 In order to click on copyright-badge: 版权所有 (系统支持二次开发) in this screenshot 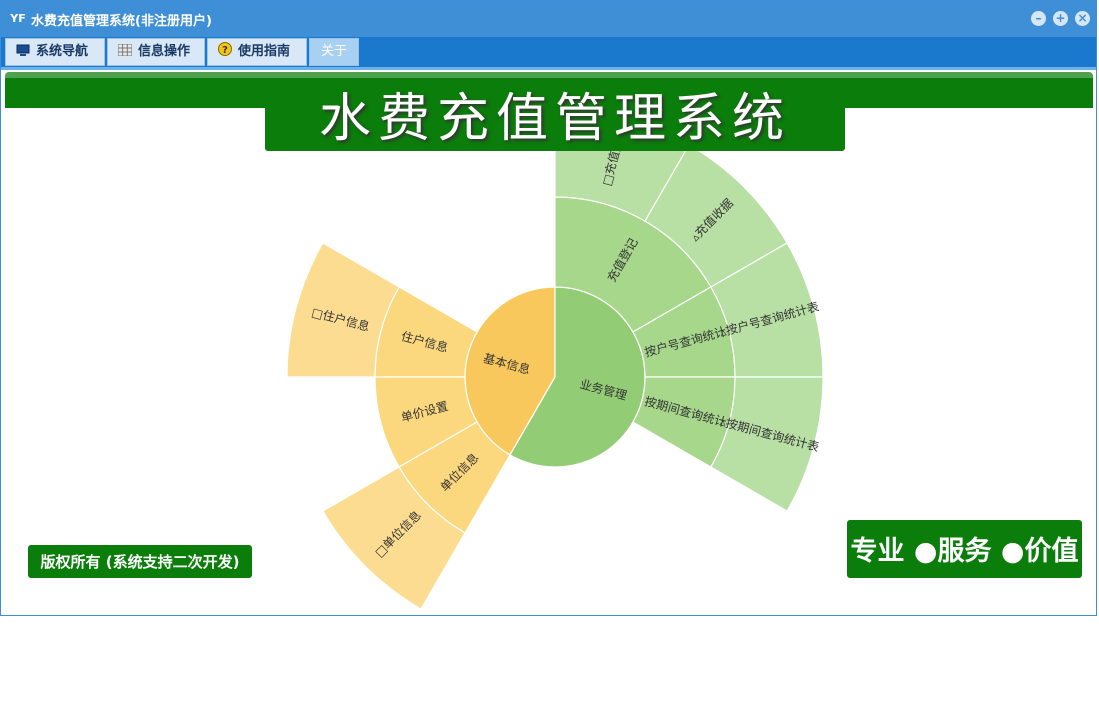, I will do `click(140, 561)`.